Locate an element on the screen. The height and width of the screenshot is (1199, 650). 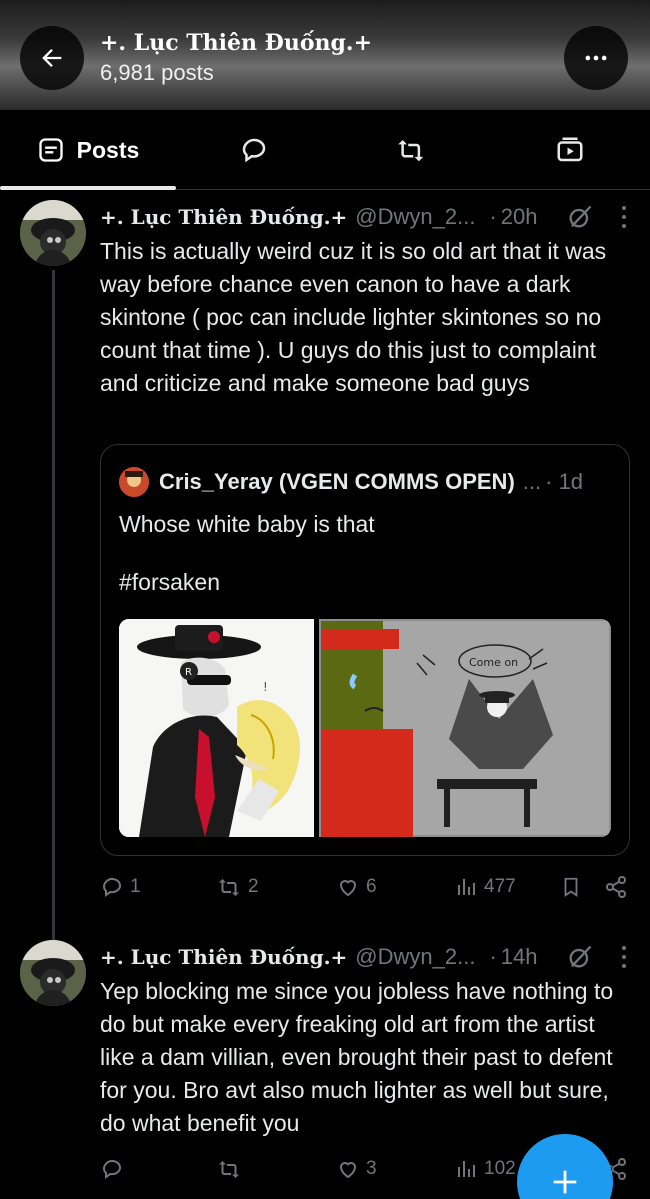
quoted-avatar is located at coordinates (134, 482).